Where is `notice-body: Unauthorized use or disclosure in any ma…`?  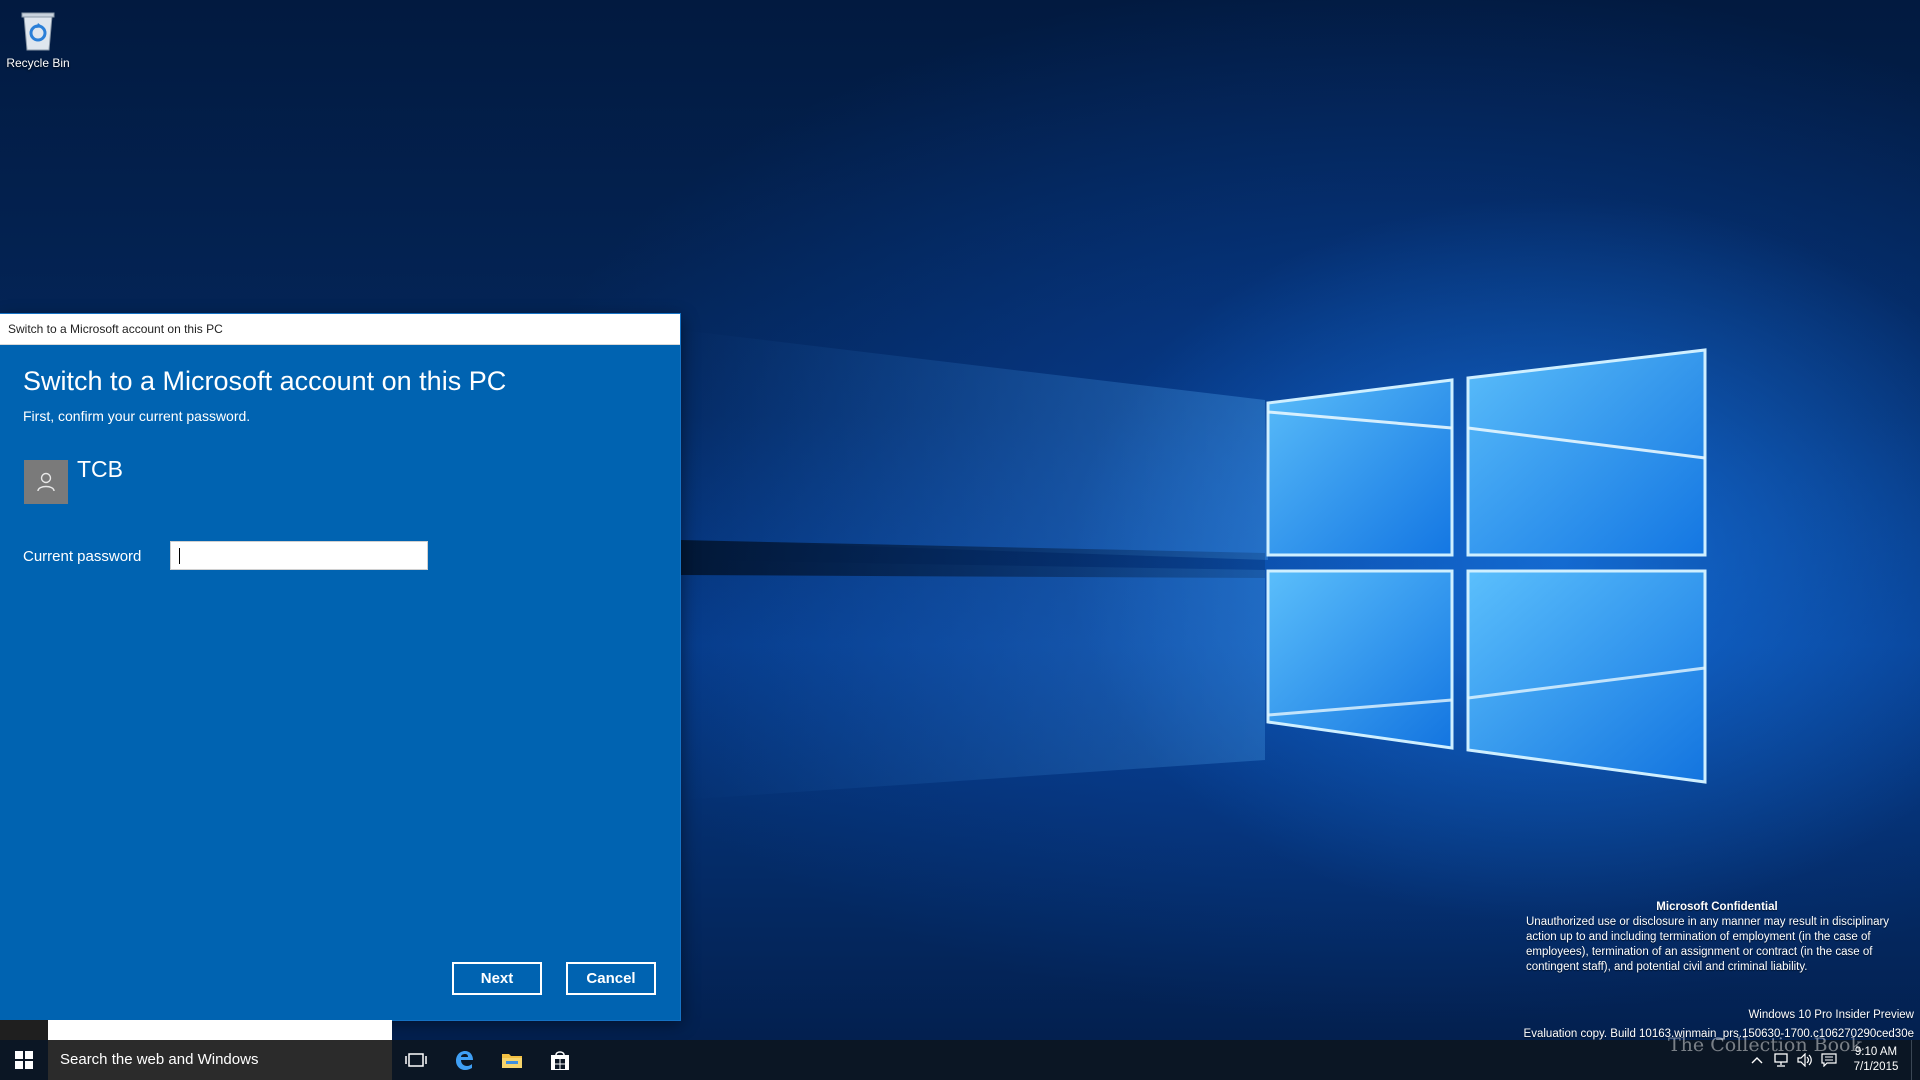 notice-body: Unauthorized use or disclosure in any ma… is located at coordinates (1708, 944).